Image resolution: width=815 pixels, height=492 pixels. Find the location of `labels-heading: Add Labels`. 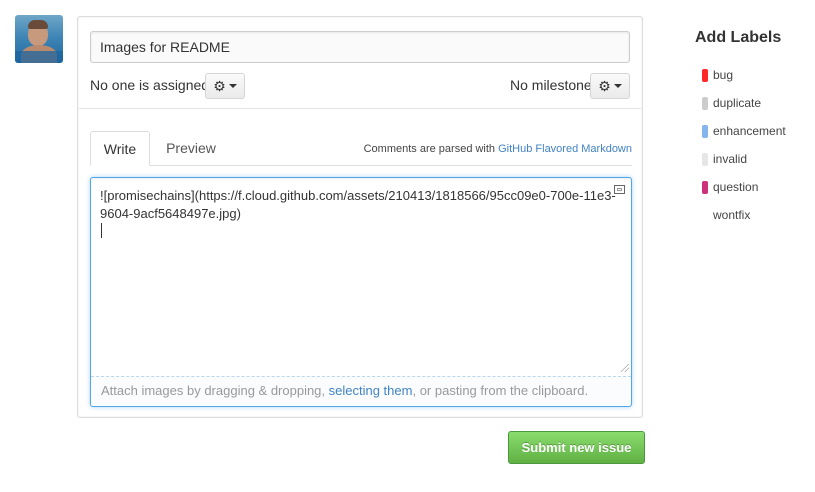

labels-heading: Add Labels is located at coordinates (738, 37).